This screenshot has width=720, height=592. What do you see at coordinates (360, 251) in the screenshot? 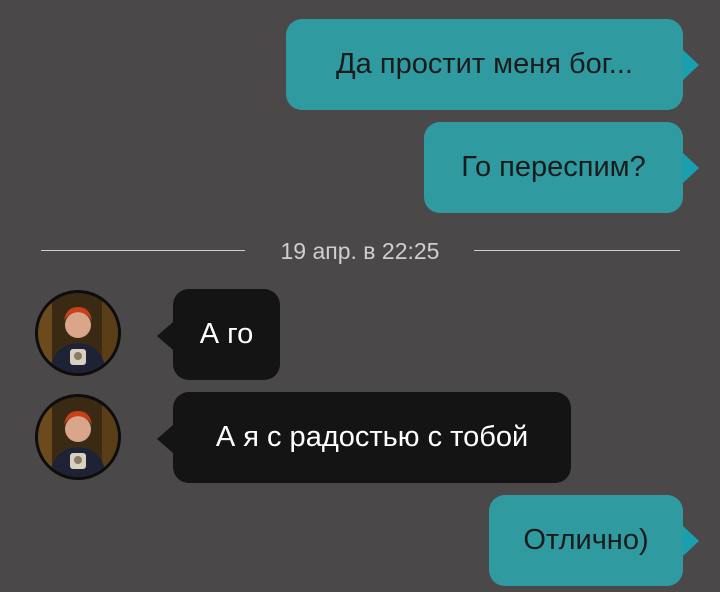
I see `date-divider-label: 19 апр. в 22:25` at bounding box center [360, 251].